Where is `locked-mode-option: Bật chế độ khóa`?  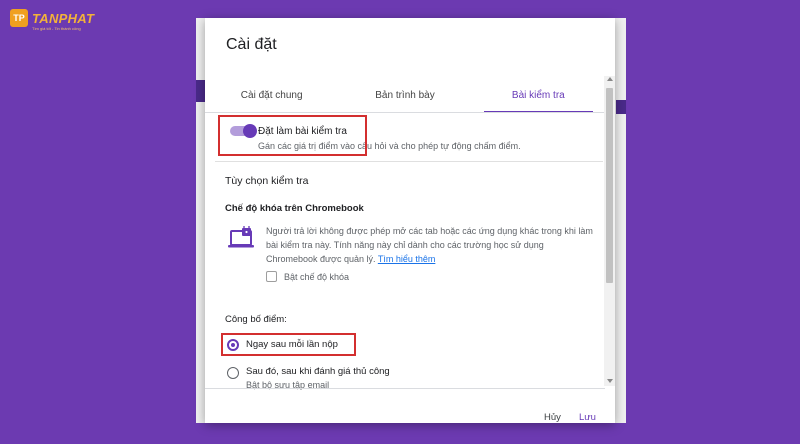
locked-mode-option: Bật chế độ khóa is located at coordinates (307, 276).